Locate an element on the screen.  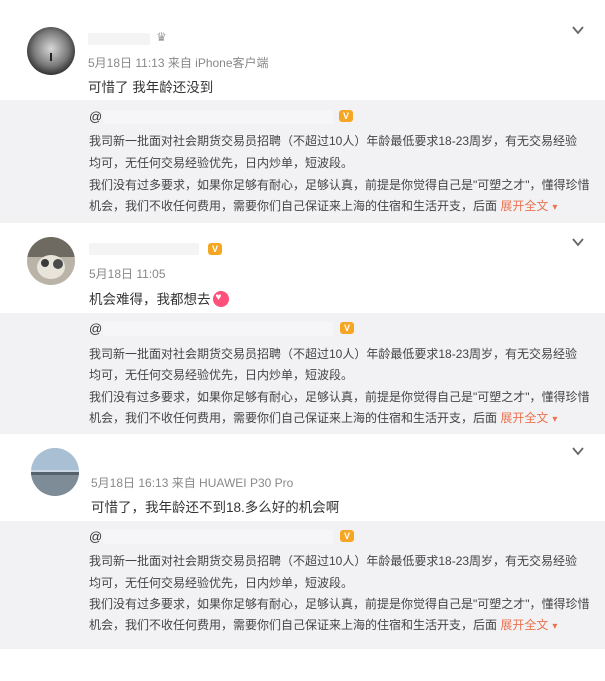
post-meta: 5月18日 11:13 来自 iPhone客户端 is located at coordinates (178, 63).